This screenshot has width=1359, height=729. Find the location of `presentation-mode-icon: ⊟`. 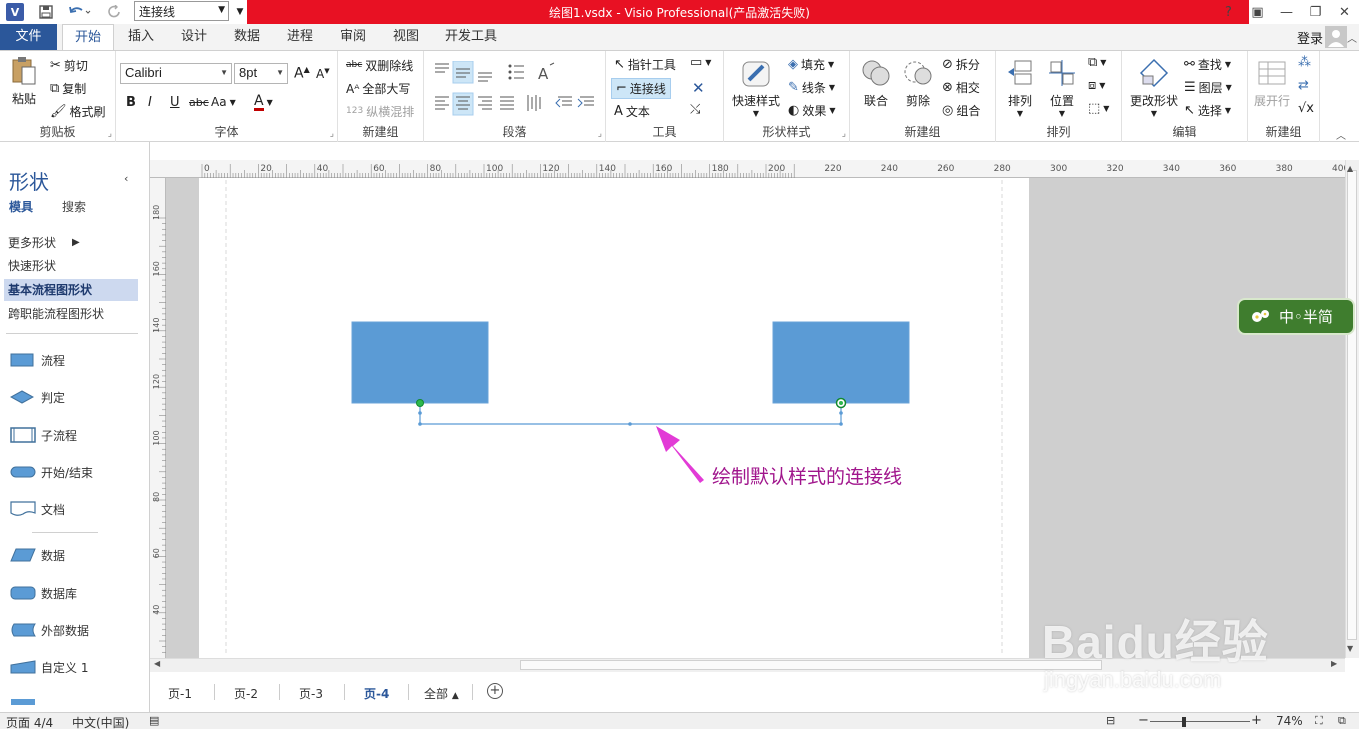

presentation-mode-icon: ⊟ is located at coordinates (1110, 720).